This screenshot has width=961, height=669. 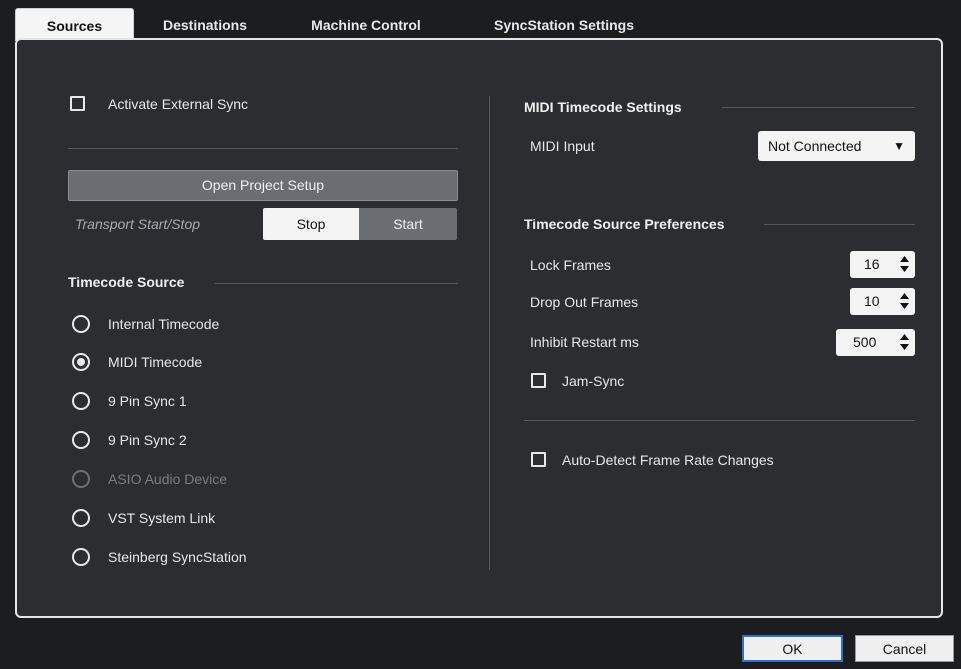 What do you see at coordinates (668, 460) in the screenshot?
I see `auto-detect-frame-rate-label: Auto-Detect Frame Rate Changes` at bounding box center [668, 460].